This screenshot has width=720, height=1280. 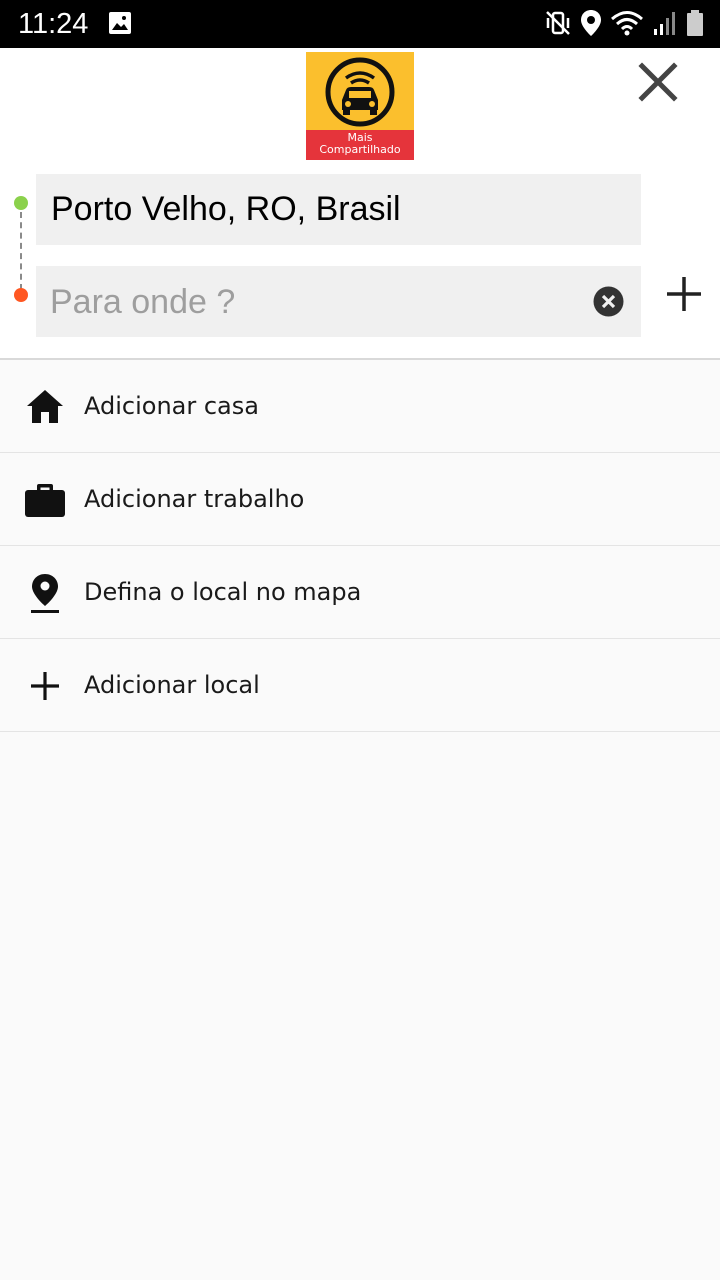 I want to click on list-item-add-work: Adicionar trabalho, so click(x=360, y=499).